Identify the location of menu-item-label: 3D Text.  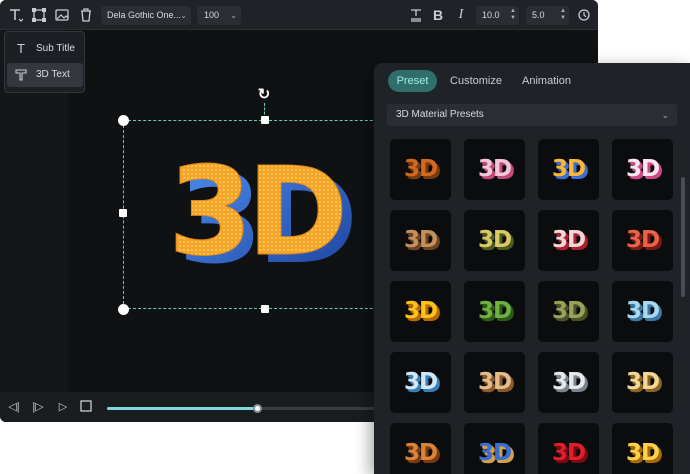
(53, 74).